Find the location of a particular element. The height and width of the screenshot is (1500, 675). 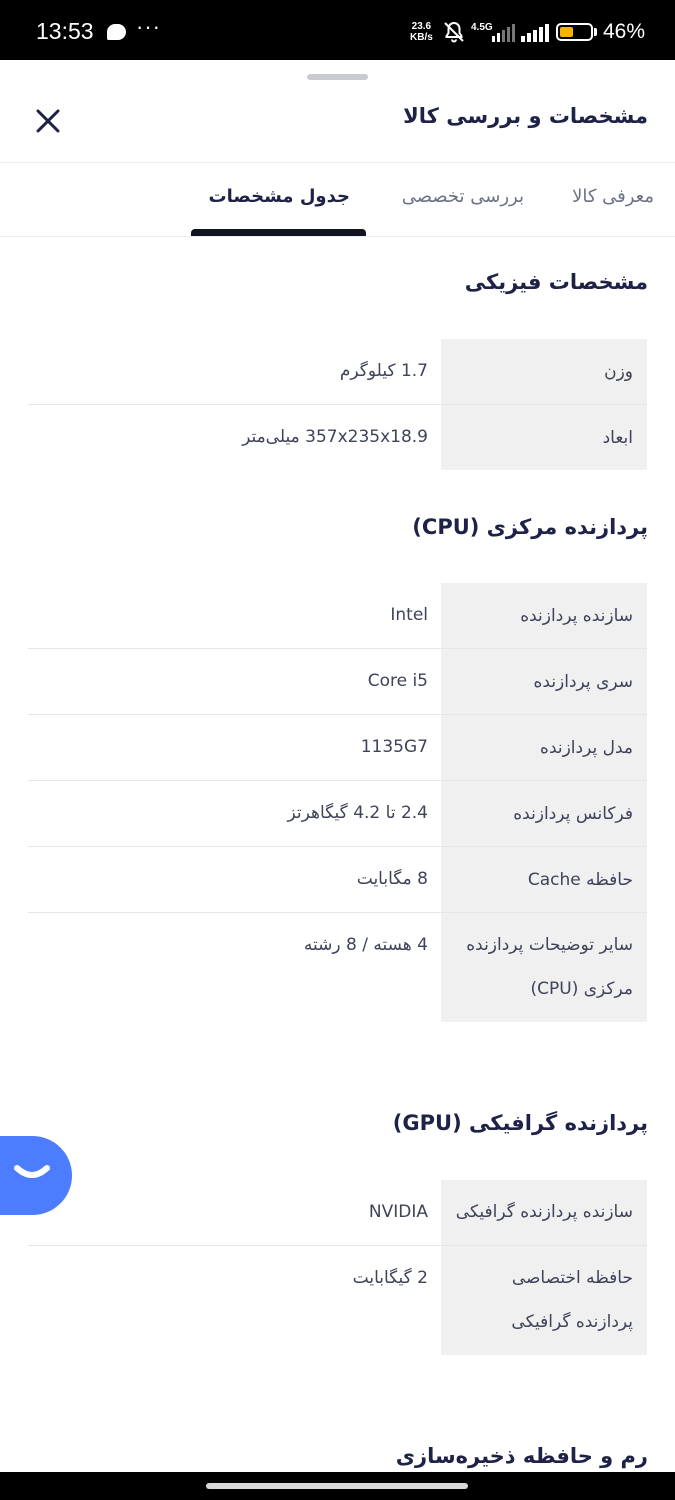

close-button is located at coordinates (48, 121).